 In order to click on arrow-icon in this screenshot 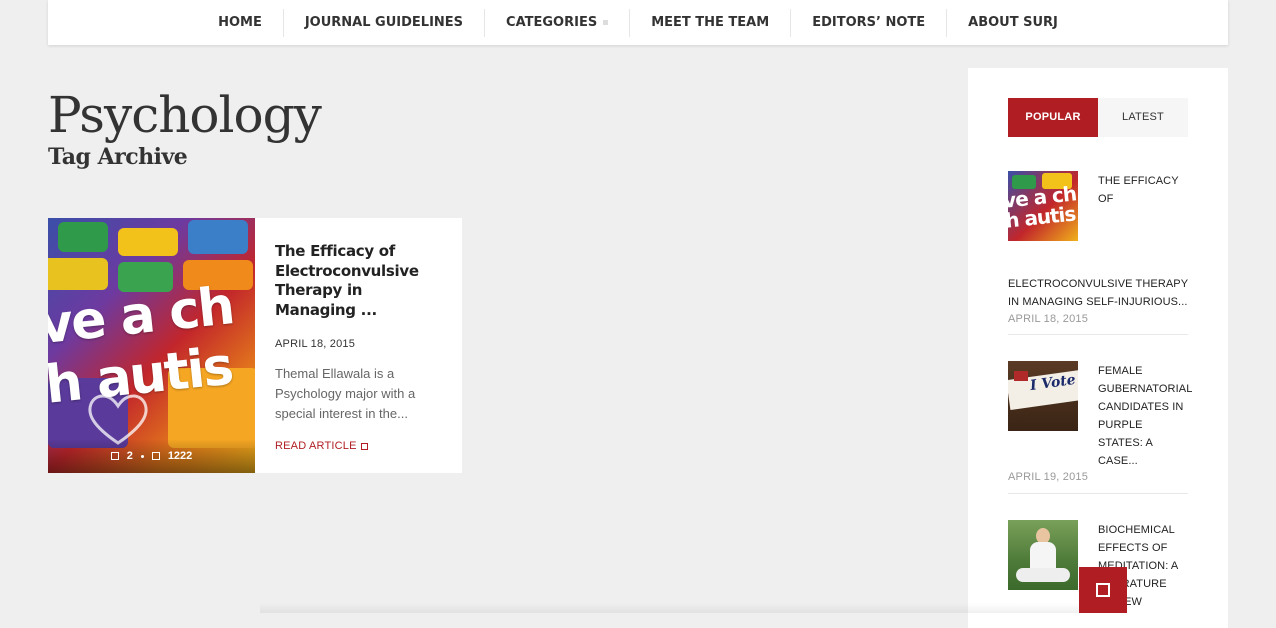, I will do `click(364, 446)`.